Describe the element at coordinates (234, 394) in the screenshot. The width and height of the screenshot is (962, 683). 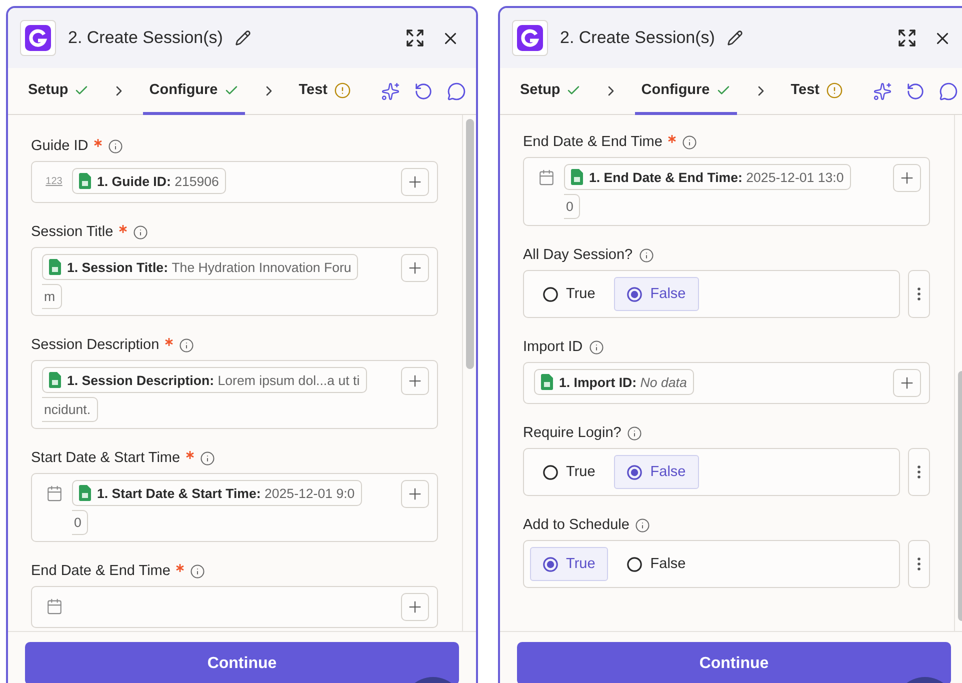
I see `input-field: 1. Session Description: Lorem ipsum dol...a ut ti ncidunt.` at that location.